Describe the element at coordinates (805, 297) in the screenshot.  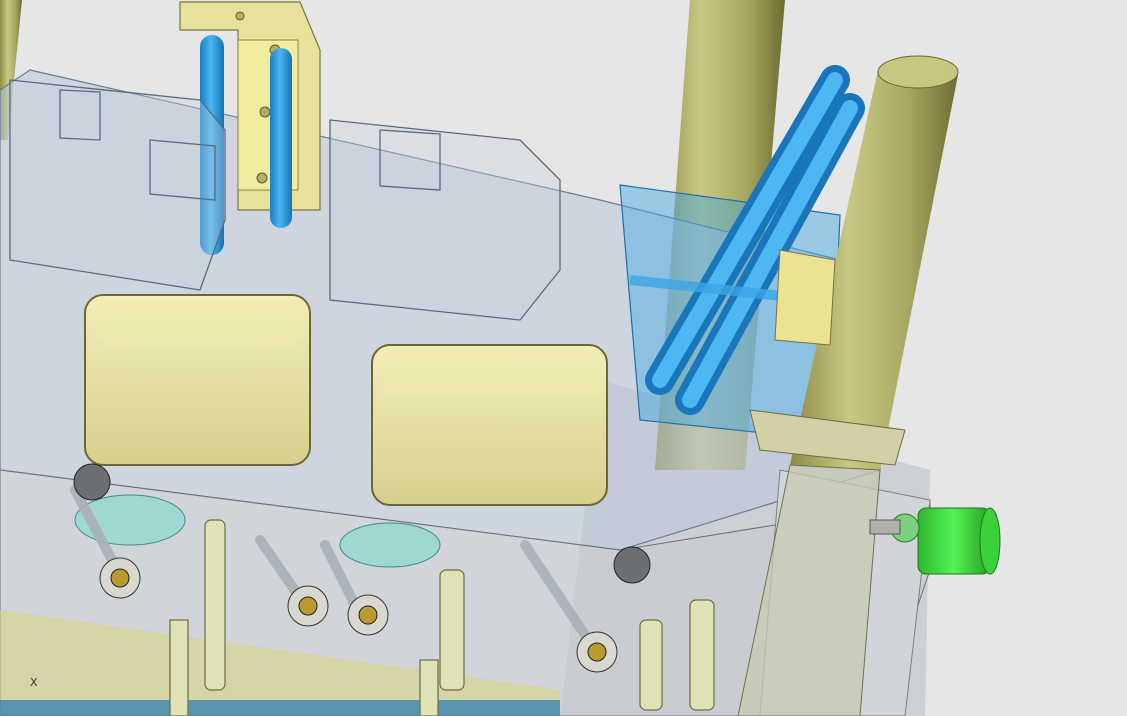
I see `yellow-spacer` at that location.